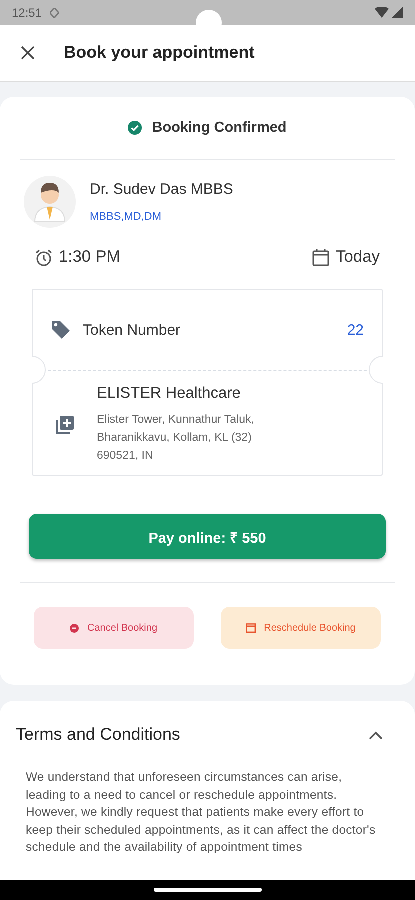  Describe the element at coordinates (376, 735) in the screenshot. I see `chevron-icon` at that location.